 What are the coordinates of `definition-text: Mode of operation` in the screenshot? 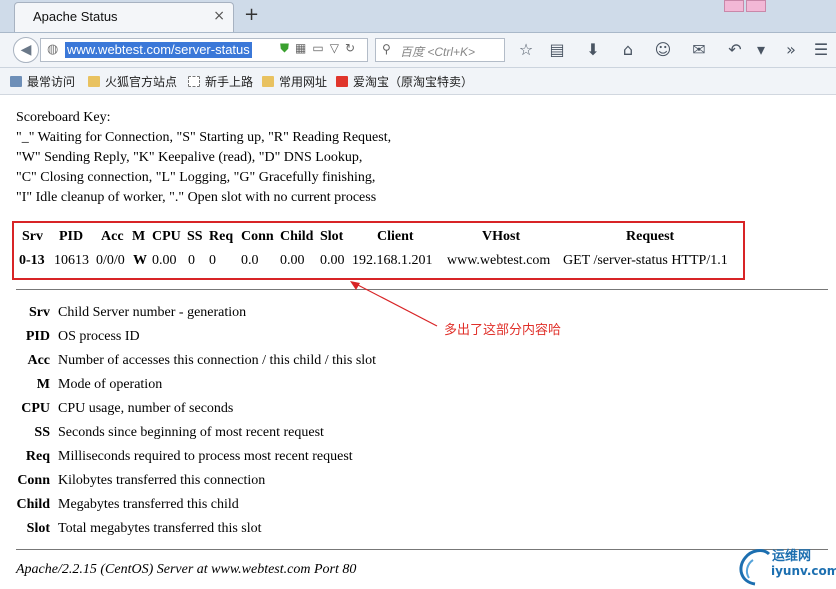 It's located at (110, 384).